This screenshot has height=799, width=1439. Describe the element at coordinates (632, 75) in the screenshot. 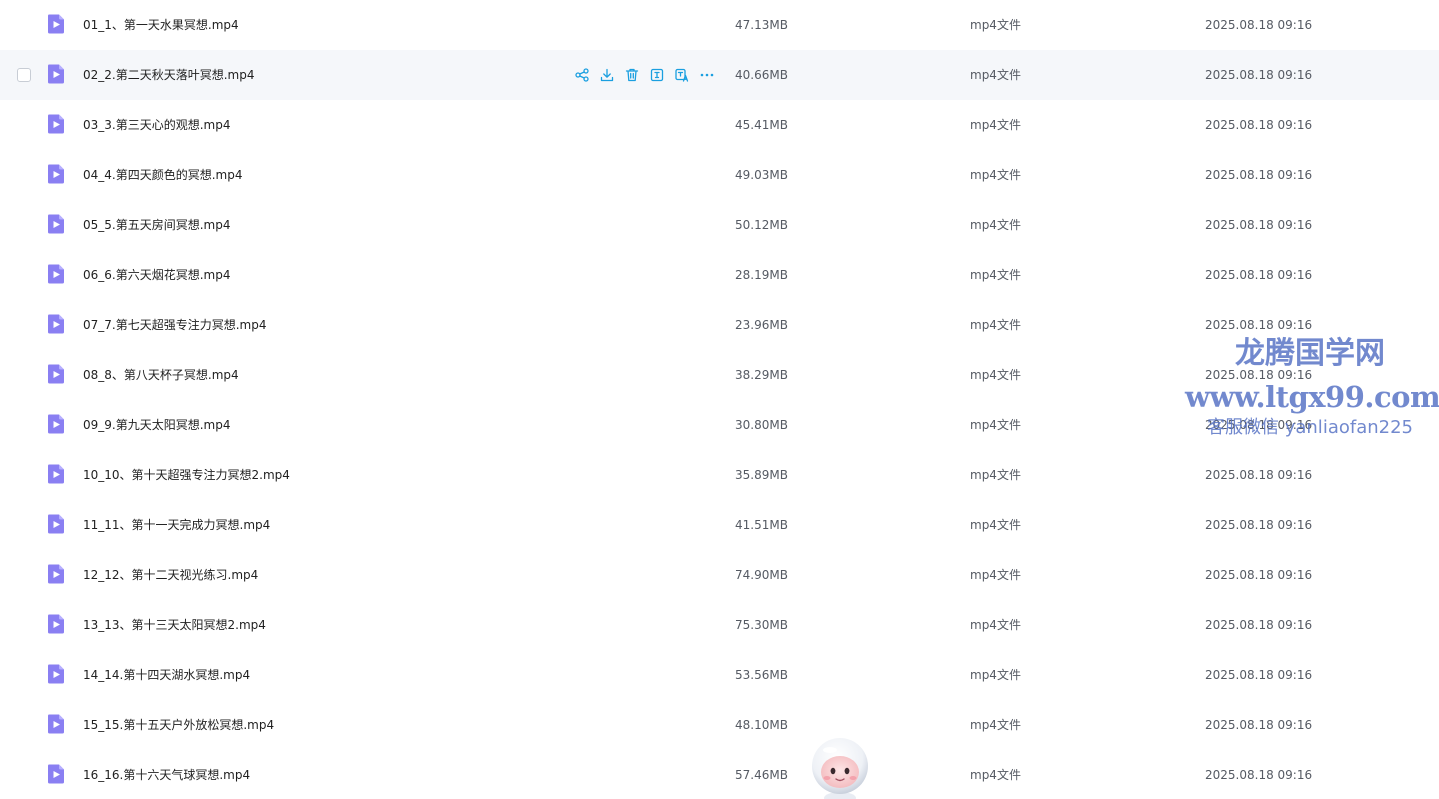

I see `delete-icon` at that location.